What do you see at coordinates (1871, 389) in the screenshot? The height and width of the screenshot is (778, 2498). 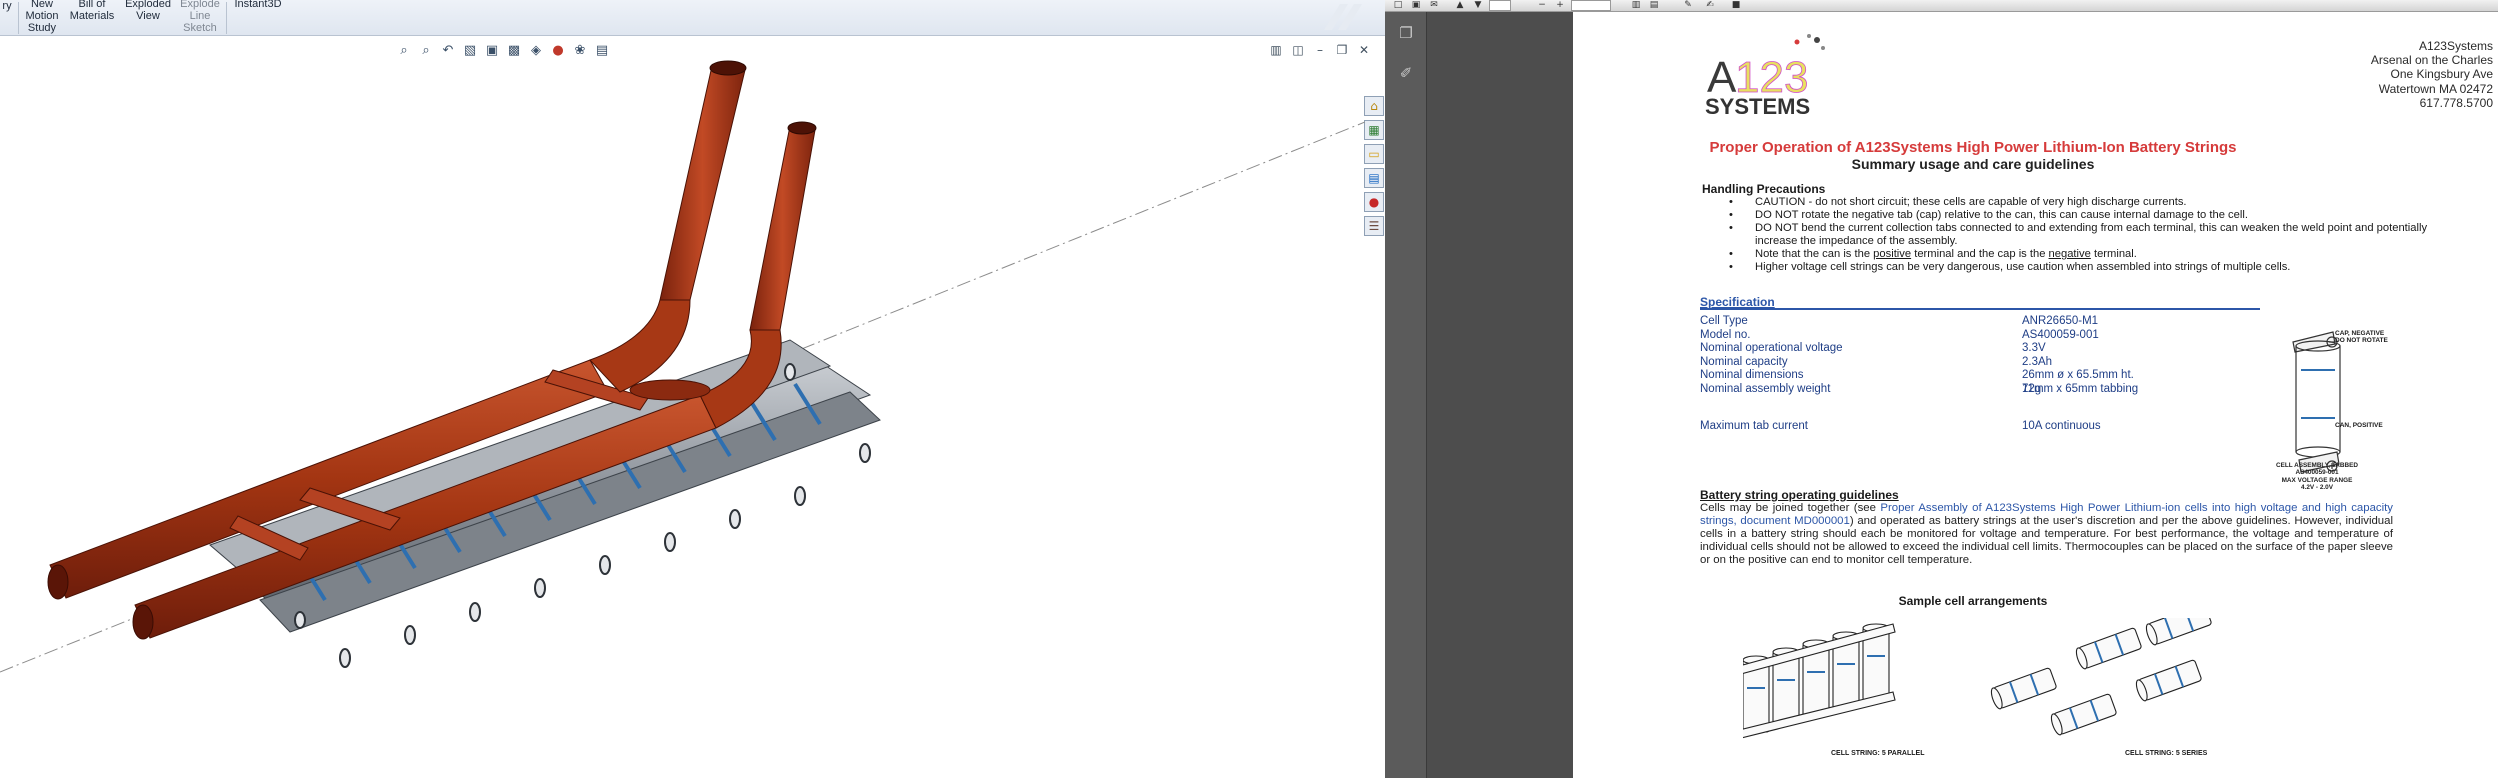 I see `spec-row: Nominal assembly weight 72g` at bounding box center [1871, 389].